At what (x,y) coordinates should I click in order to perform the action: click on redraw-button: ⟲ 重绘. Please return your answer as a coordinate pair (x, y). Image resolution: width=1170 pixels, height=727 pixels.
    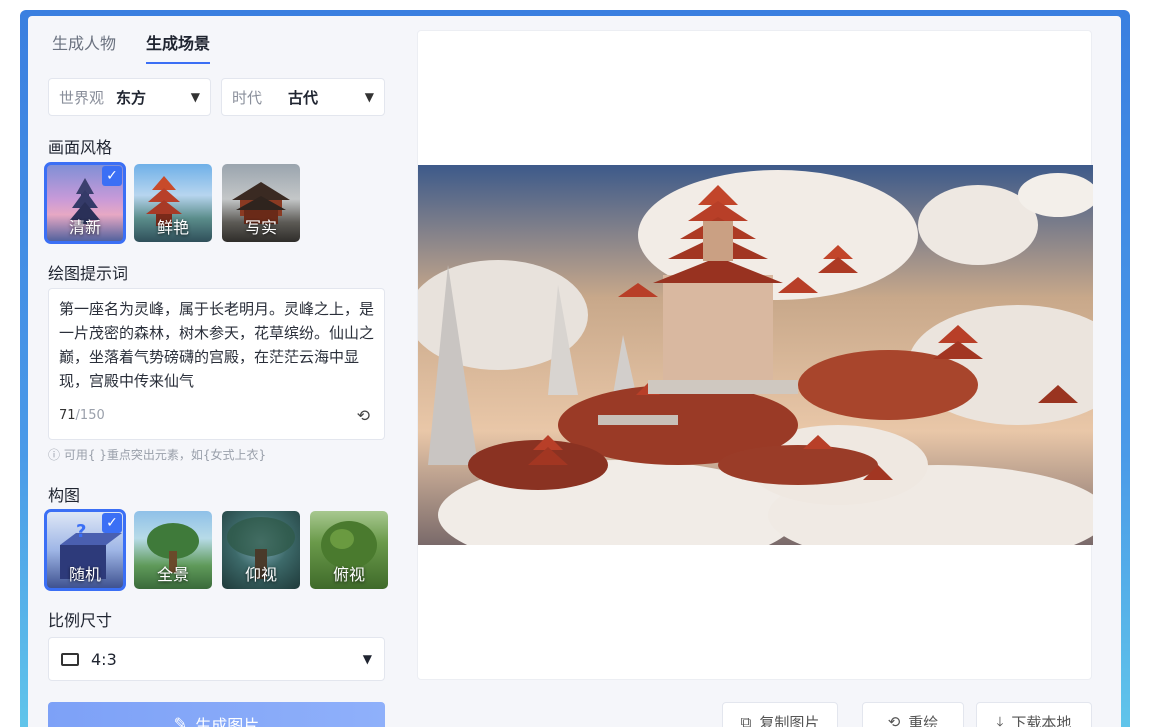
    Looking at the image, I should click on (913, 714).